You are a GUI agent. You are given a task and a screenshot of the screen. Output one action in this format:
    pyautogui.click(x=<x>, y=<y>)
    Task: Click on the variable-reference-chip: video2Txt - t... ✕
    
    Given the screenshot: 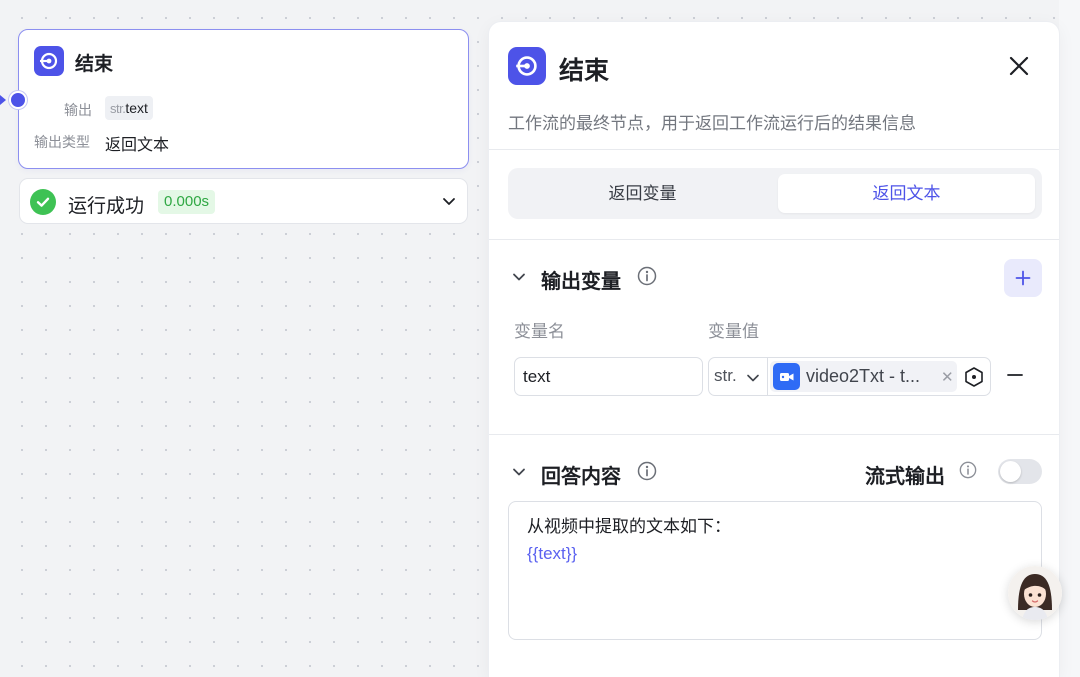 What is the action you would take?
    pyautogui.click(x=863, y=376)
    